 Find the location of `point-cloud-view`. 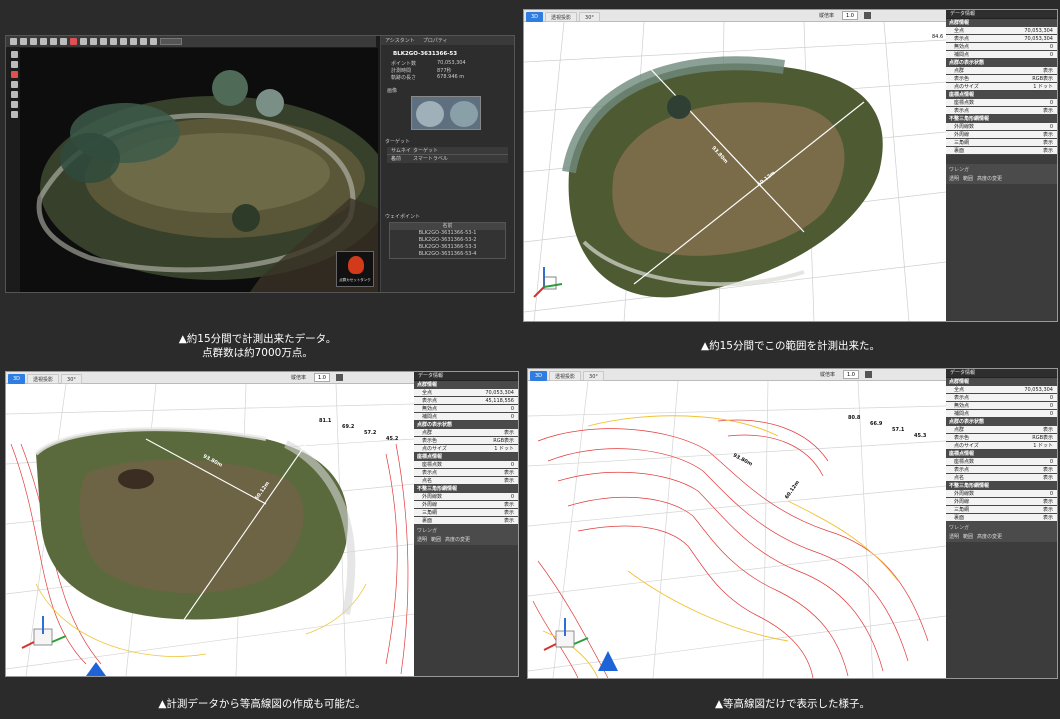

point-cloud-view is located at coordinates (199, 170).